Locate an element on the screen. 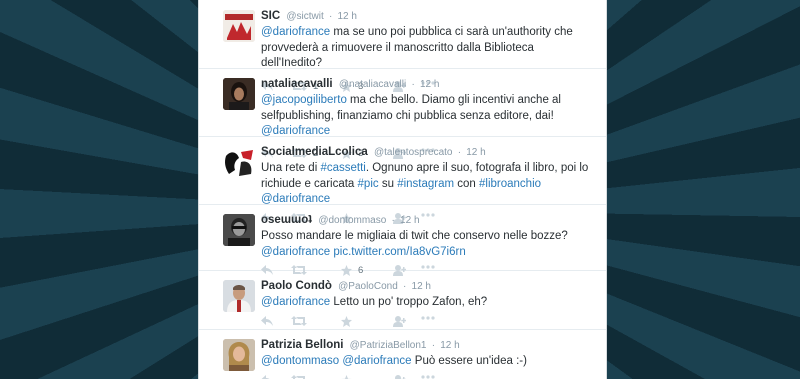  author-name: SocialmediaLcolica is located at coordinates (314, 152).